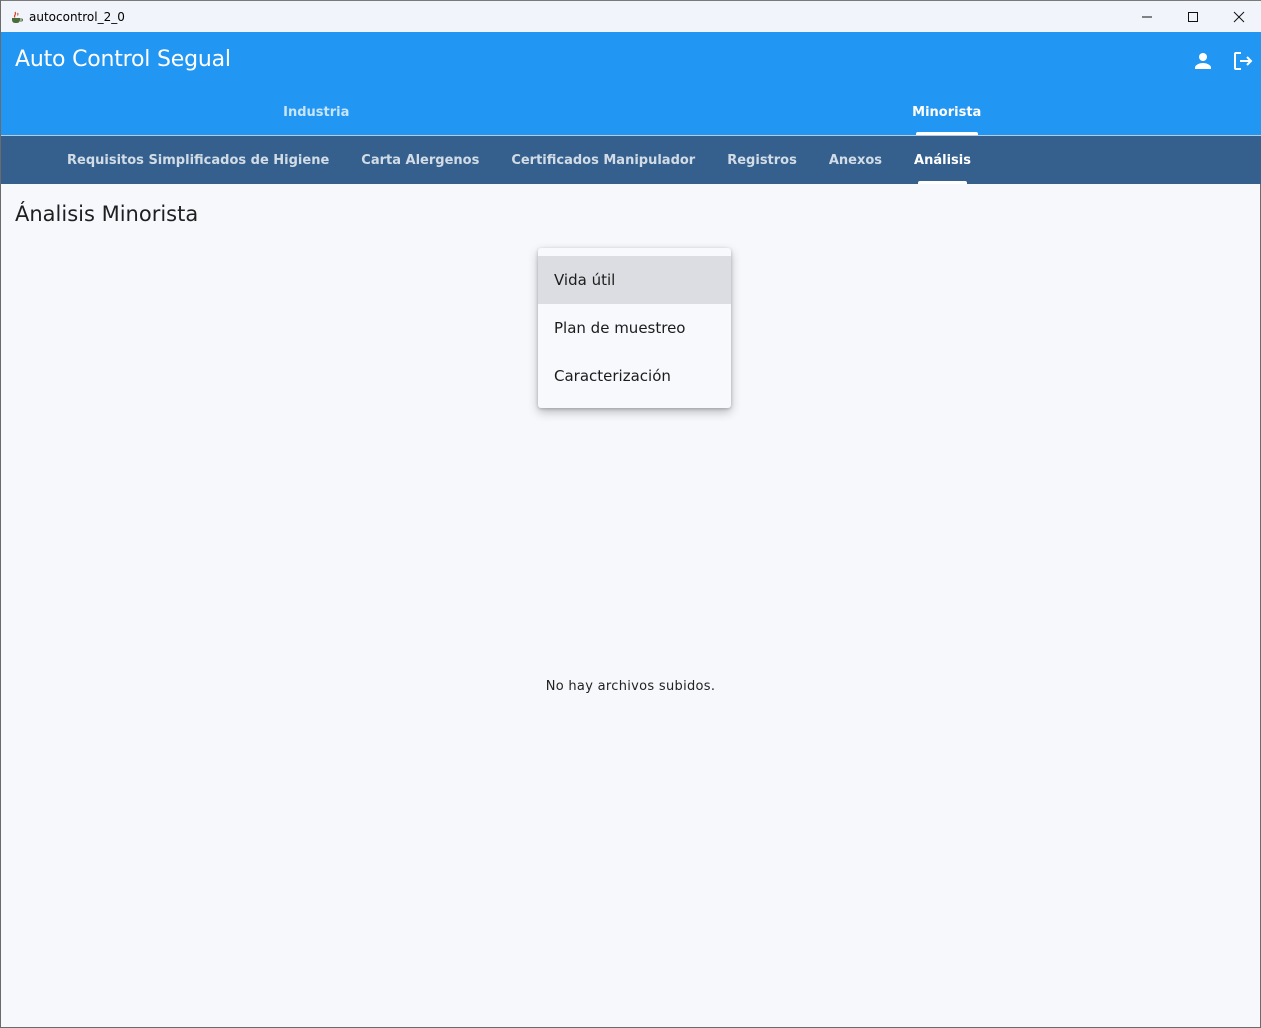 The width and height of the screenshot is (1261, 1028). I want to click on close-icon, so click(1239, 16).